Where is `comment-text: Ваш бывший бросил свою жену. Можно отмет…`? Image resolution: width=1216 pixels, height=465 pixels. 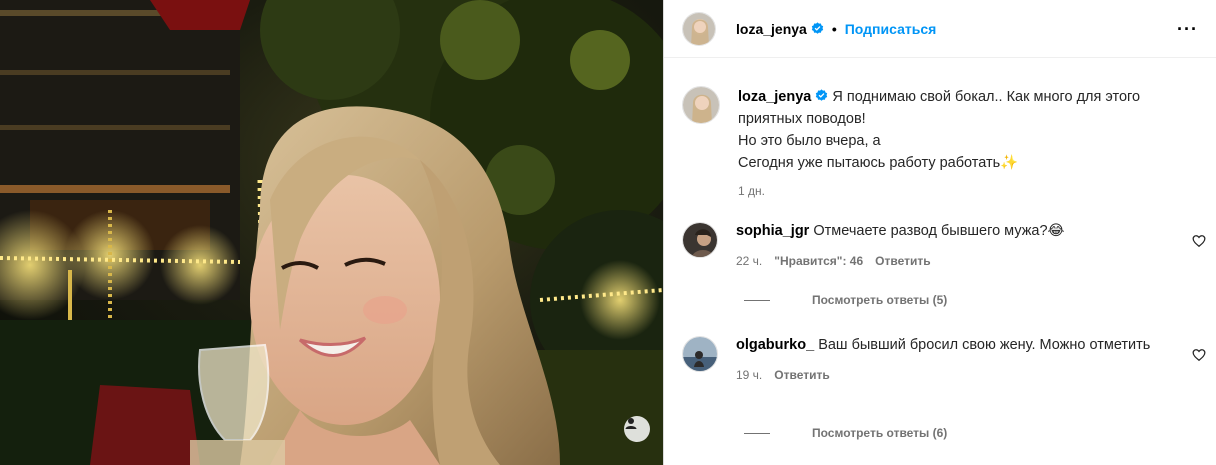
comment-text: Ваш бывший бросил свою жену. Можно отмет… is located at coordinates (984, 345).